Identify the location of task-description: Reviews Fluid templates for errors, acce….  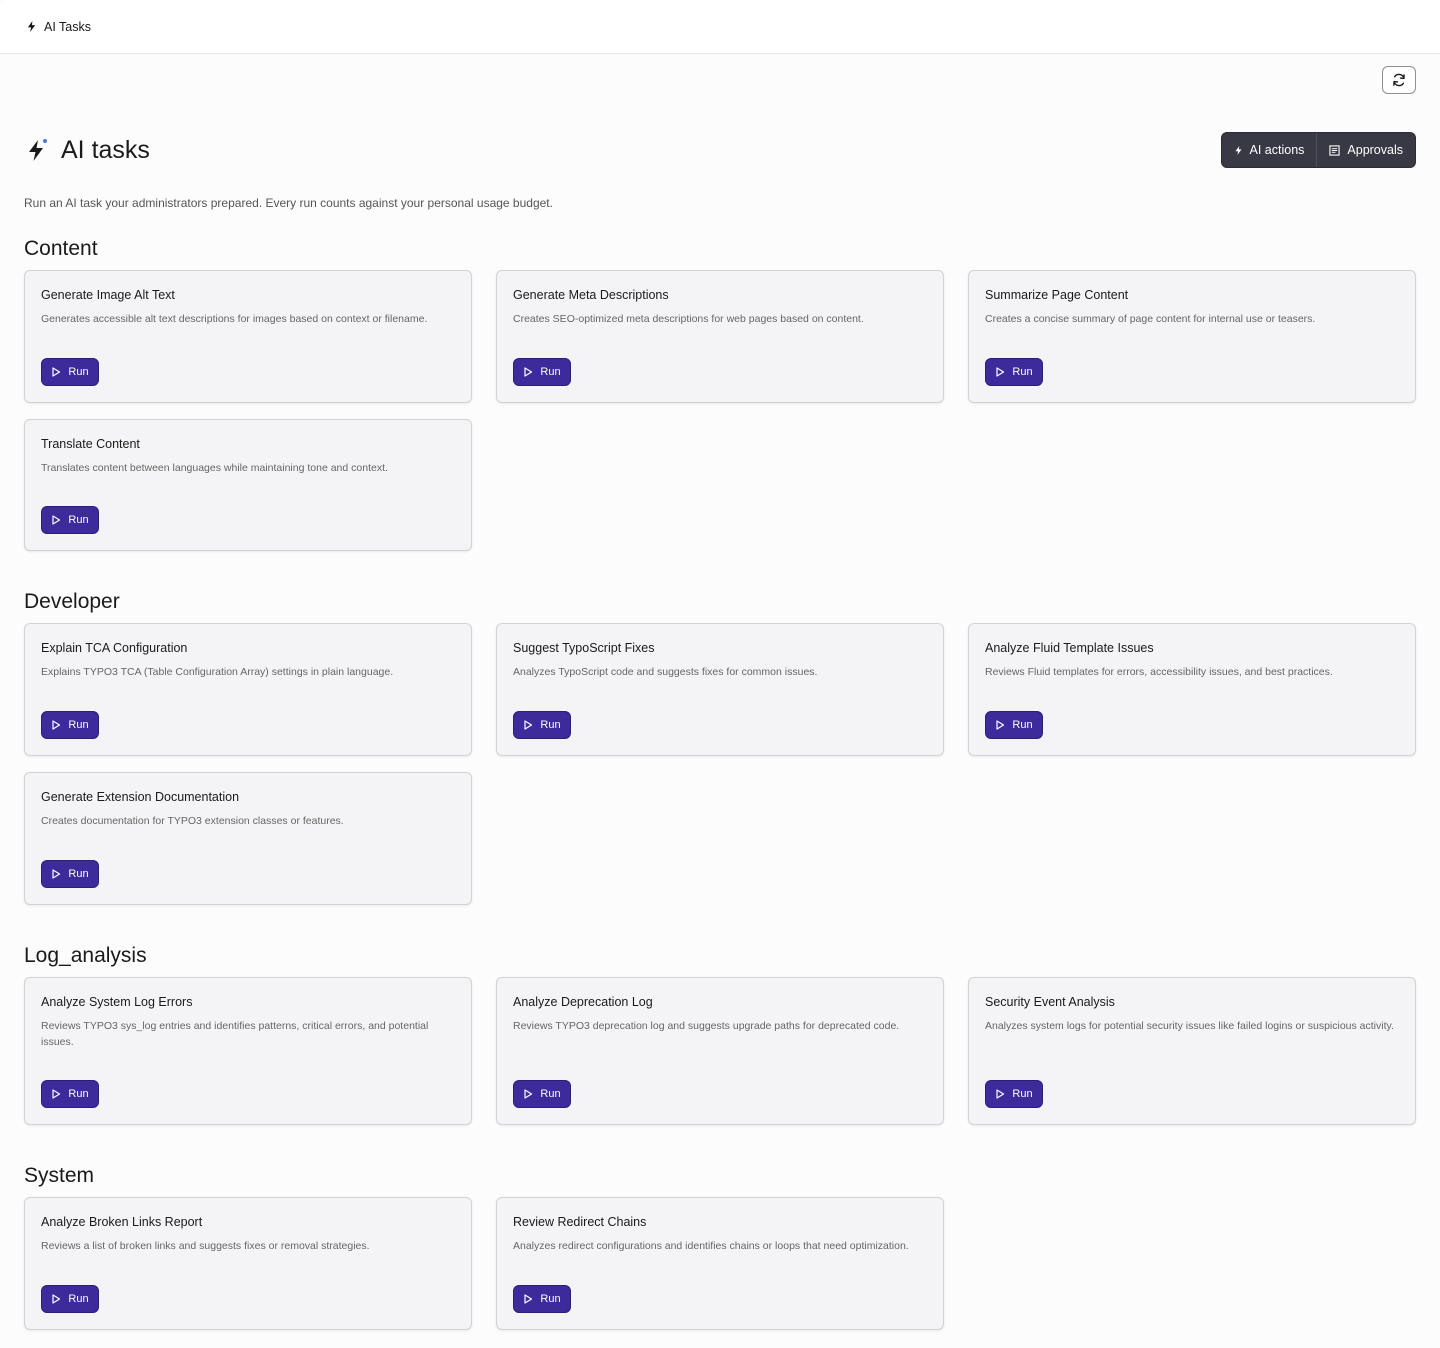
(1159, 672).